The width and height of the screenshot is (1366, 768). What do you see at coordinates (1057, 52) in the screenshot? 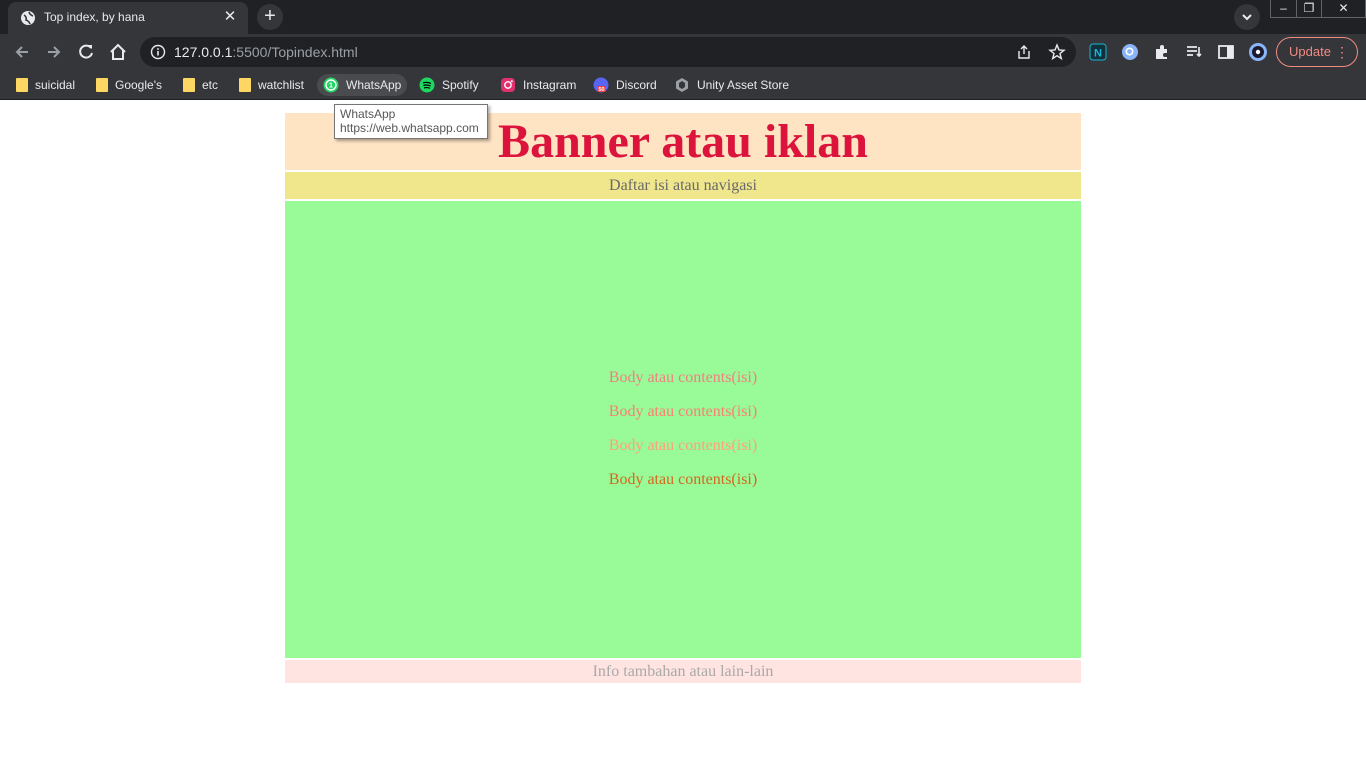
I see `bookmark-star-icon` at bounding box center [1057, 52].